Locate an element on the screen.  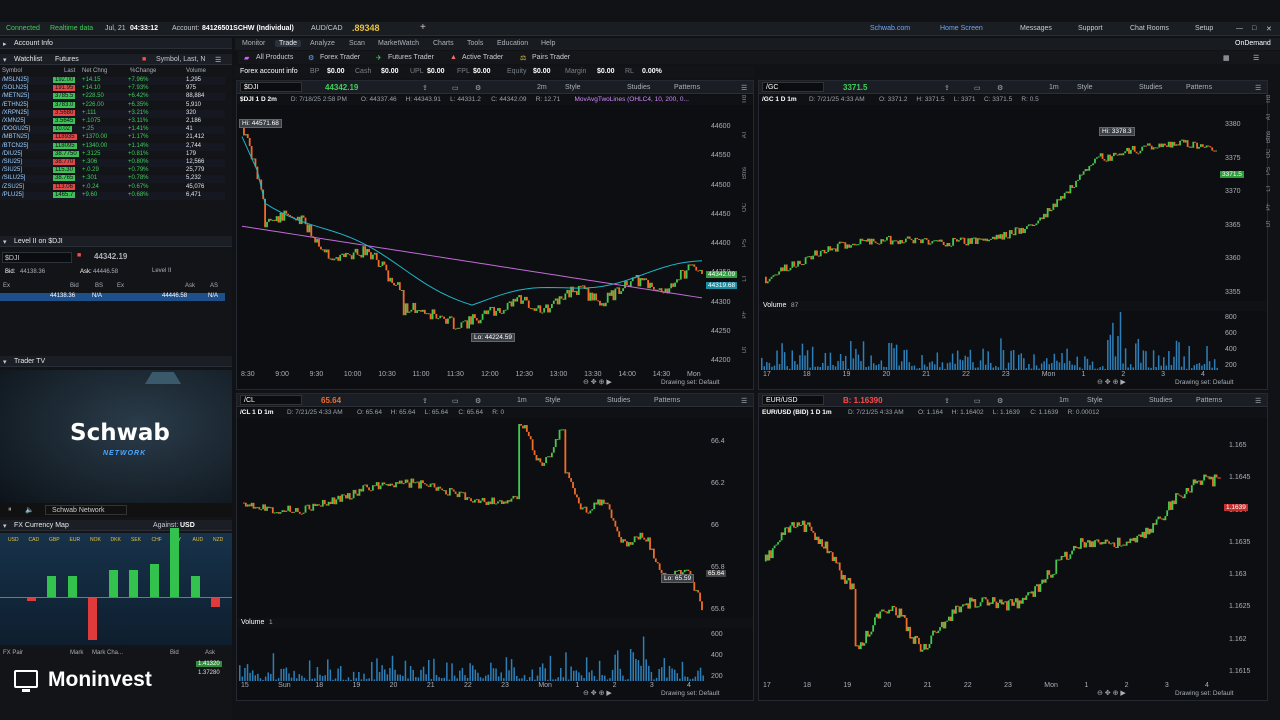
schwab-link: Schwab.com is located at coordinates (890, 28).